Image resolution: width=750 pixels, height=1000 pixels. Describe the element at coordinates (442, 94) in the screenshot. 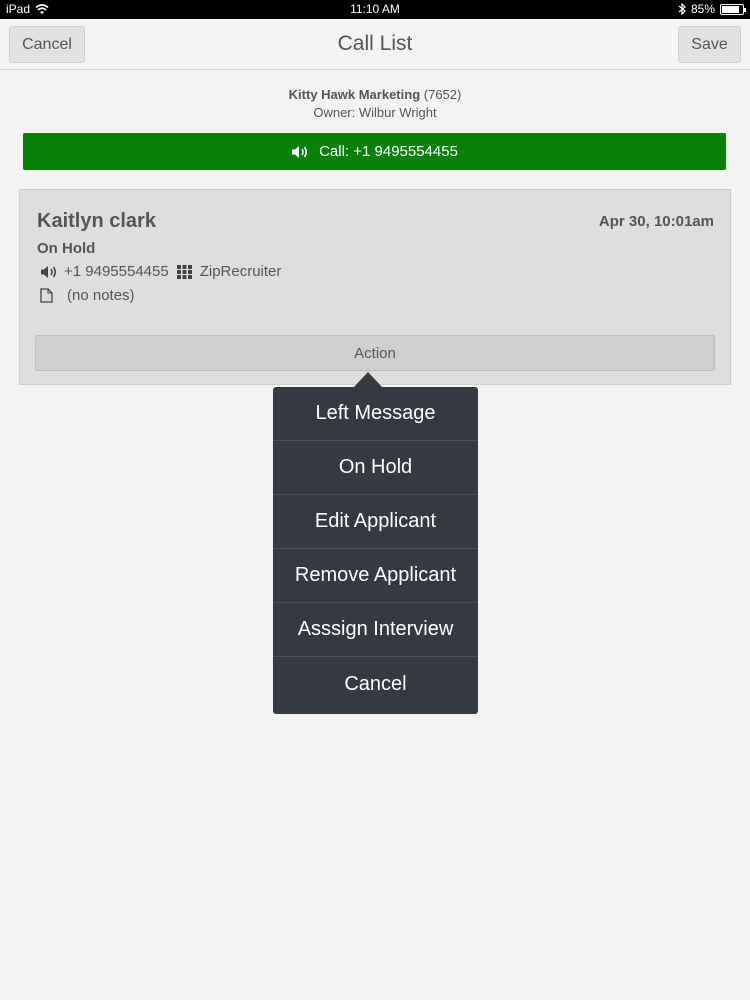

I see `account-id: (7652)` at that location.